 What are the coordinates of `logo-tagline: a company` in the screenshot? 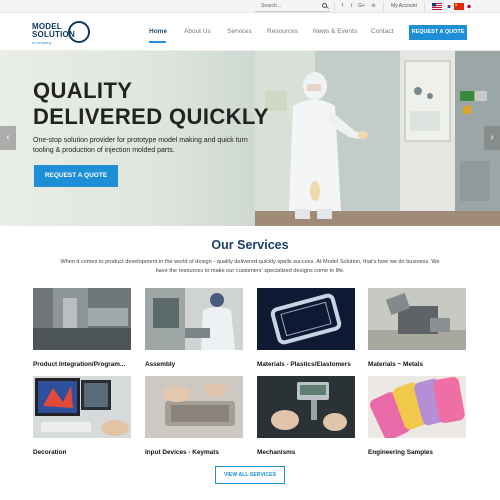 It's located at (42, 42).